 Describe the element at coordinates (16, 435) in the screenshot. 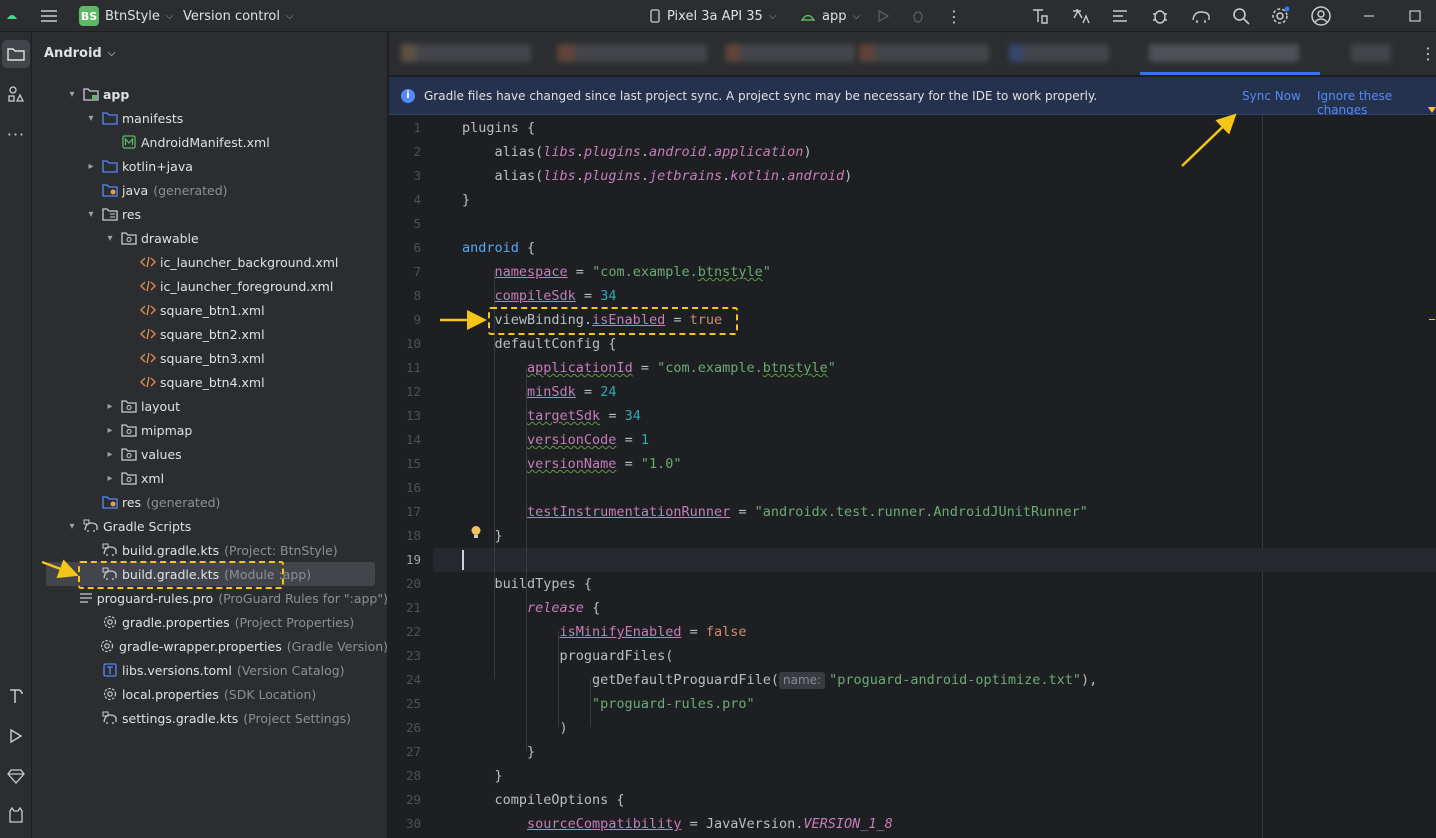

I see `tool-window-strip: ···` at that location.